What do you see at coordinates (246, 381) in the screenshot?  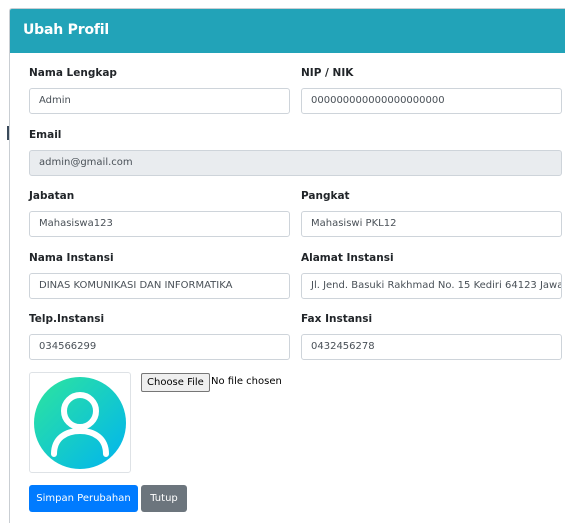 I see `file-status-text: No file chosen` at bounding box center [246, 381].